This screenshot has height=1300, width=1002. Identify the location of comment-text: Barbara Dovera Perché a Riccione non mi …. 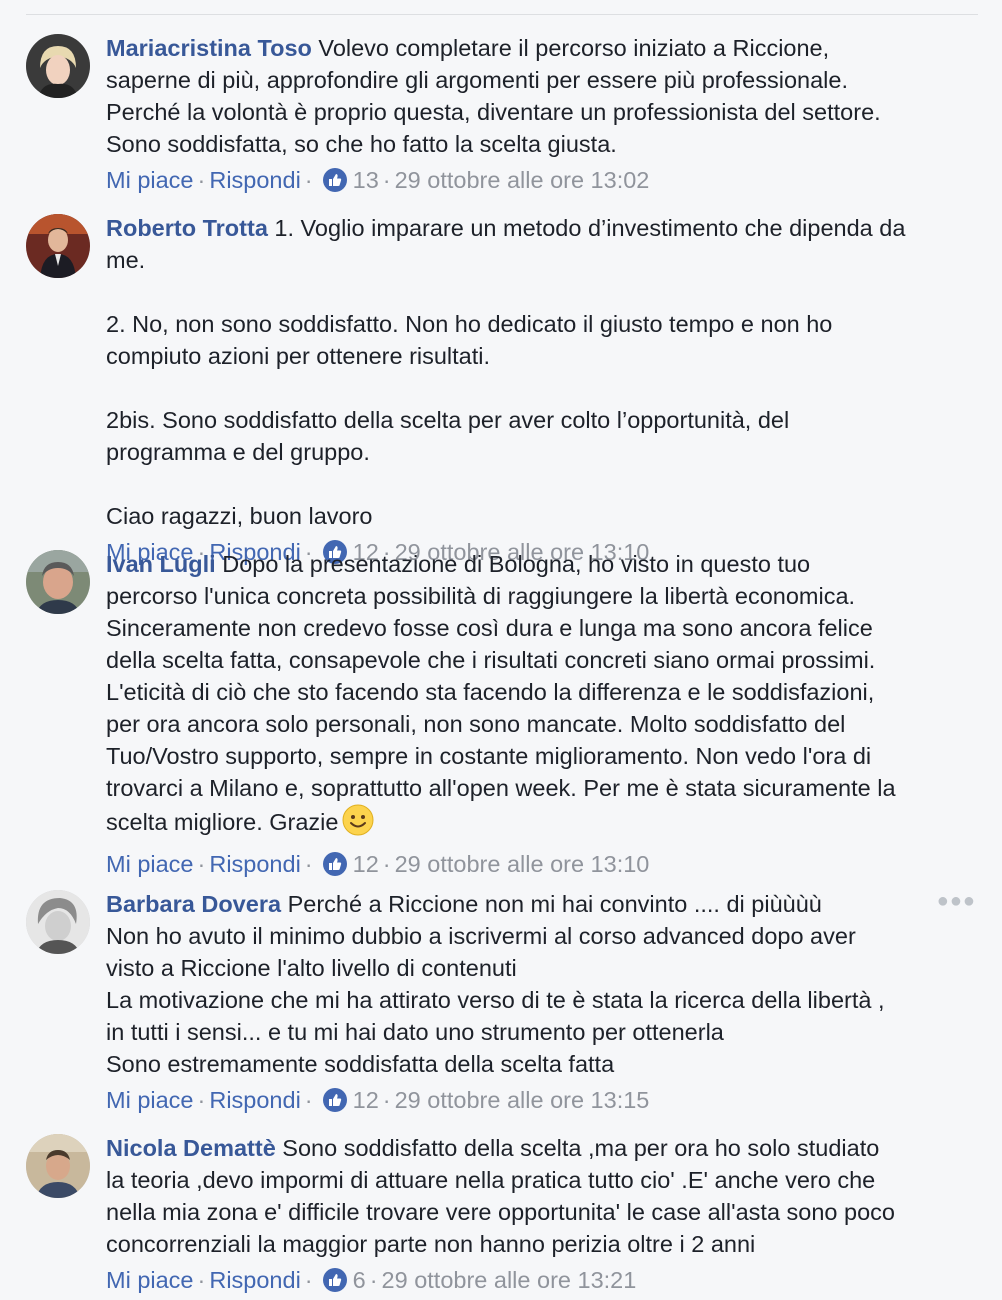
(536, 984).